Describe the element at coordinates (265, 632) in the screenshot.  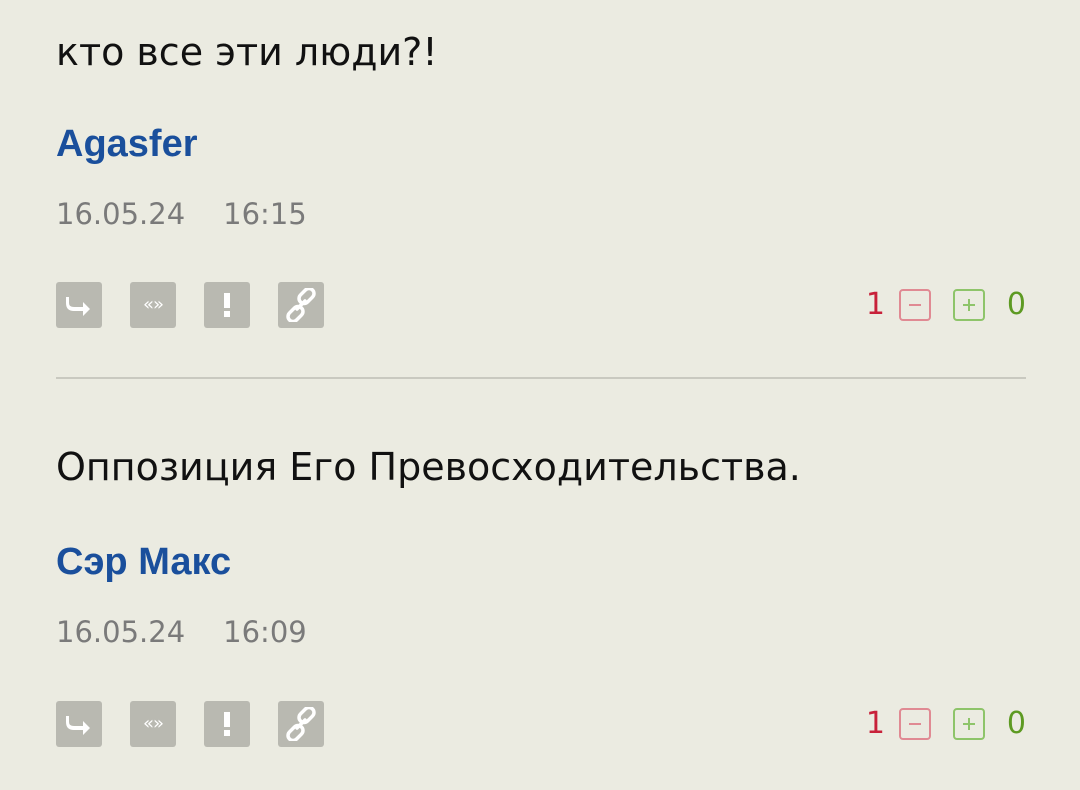
I see `comment-time: 16:09` at that location.